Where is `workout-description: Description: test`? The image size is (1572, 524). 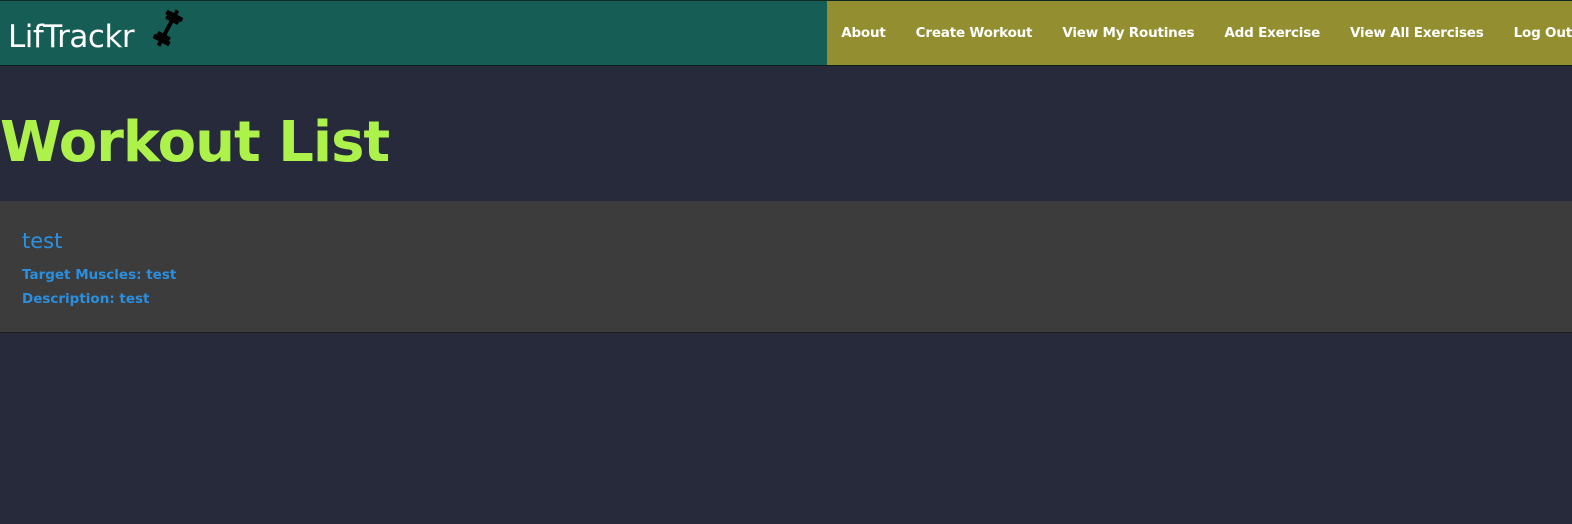
workout-description: Description: test is located at coordinates (86, 299).